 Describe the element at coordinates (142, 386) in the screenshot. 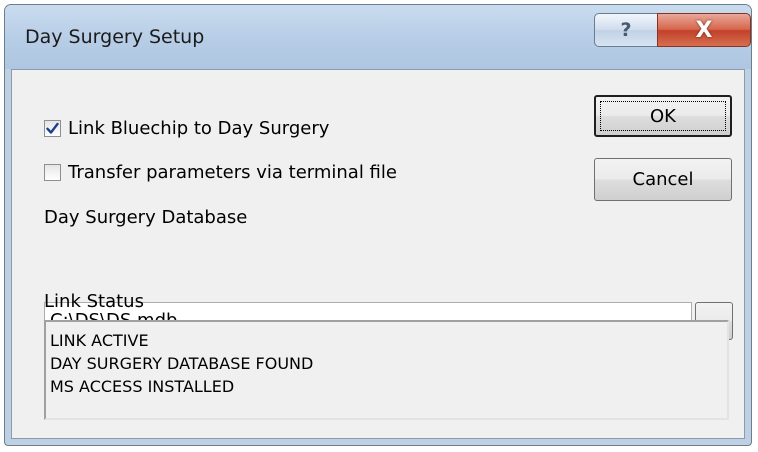

I see `status-line: MS ACCESS INSTALLED` at that location.